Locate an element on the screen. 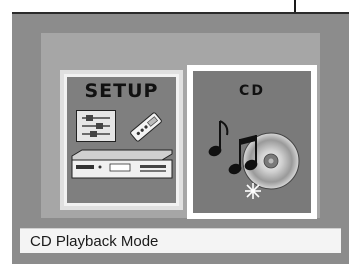  cd-tile-label: CD is located at coordinates (252, 91).